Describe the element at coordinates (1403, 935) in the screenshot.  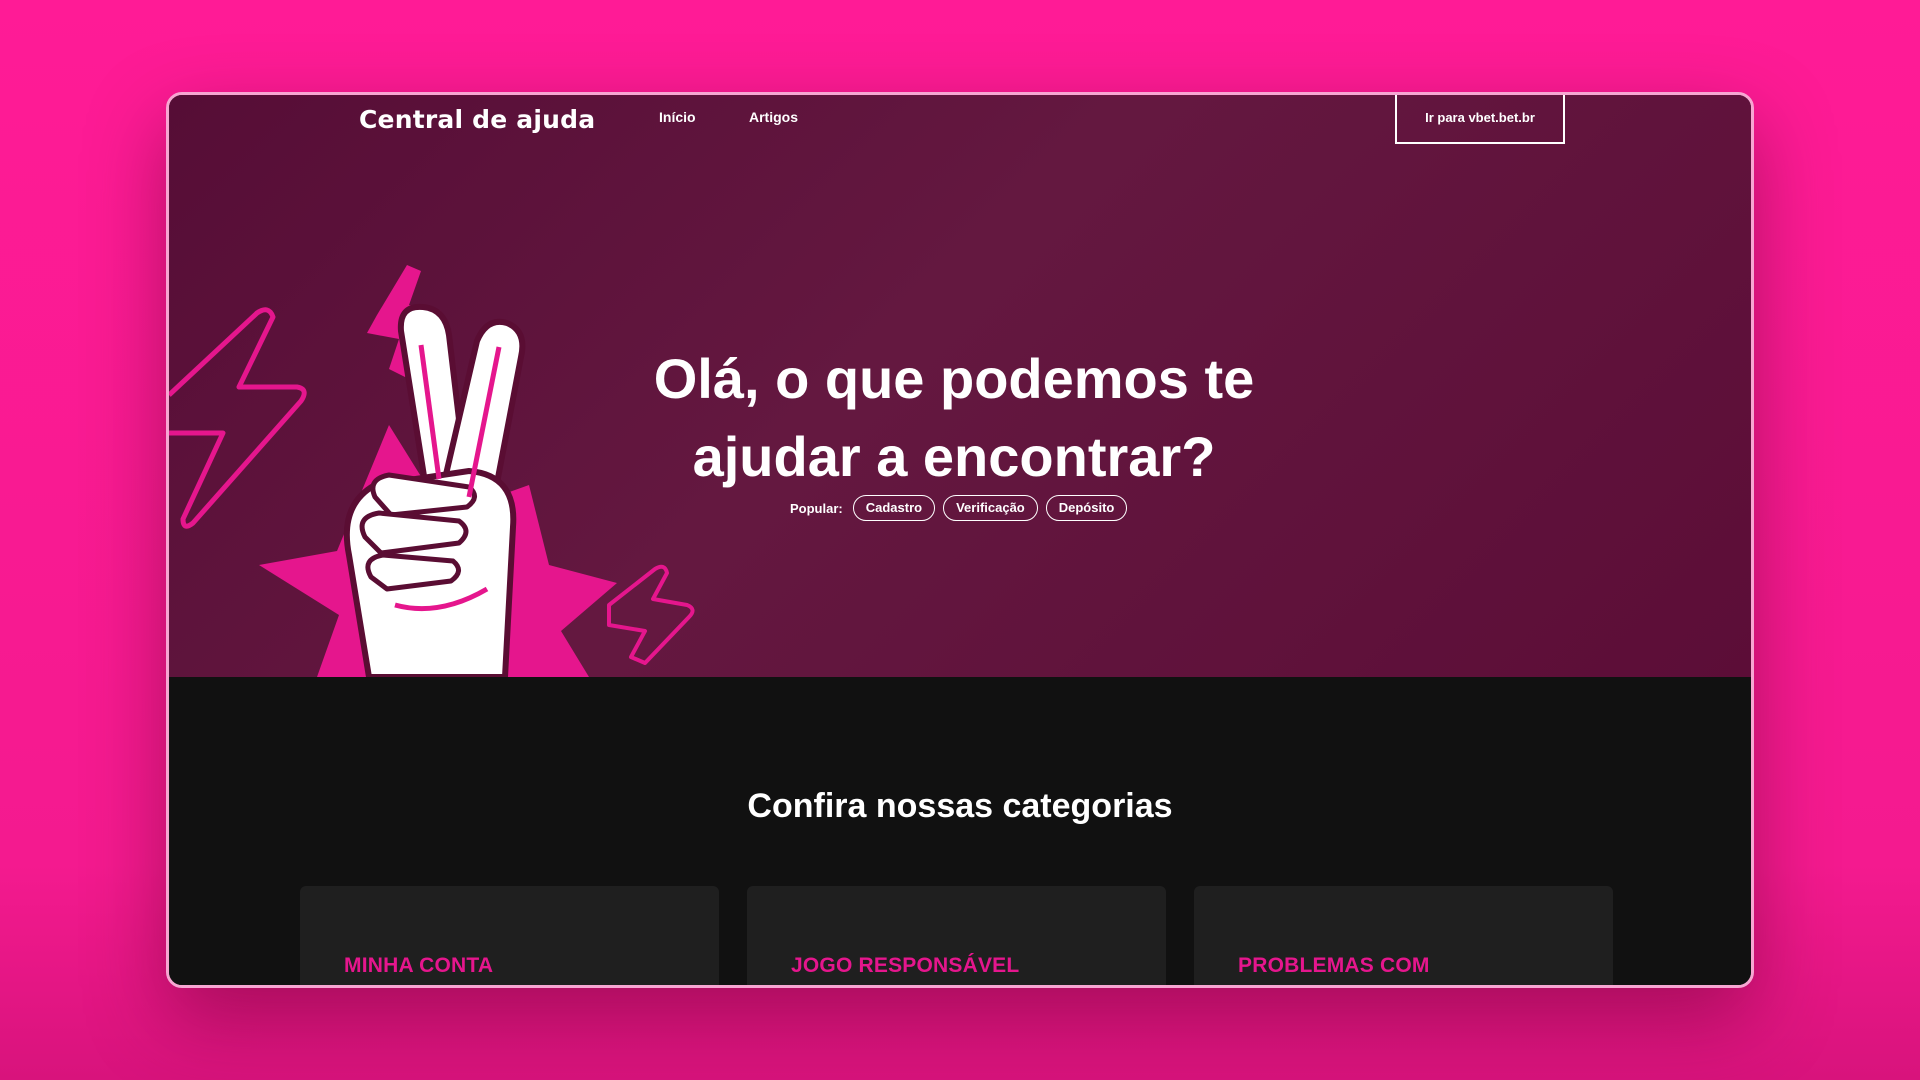
I see `category-card-problemas-com: PROBLEMAS COM` at that location.